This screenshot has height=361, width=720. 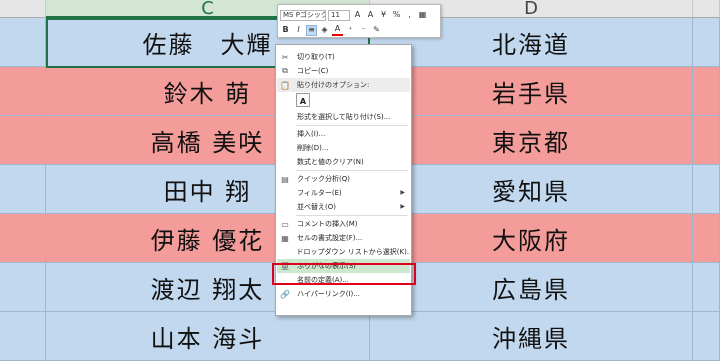 I want to click on cell-name: 山本 海斗, so click(x=208, y=336).